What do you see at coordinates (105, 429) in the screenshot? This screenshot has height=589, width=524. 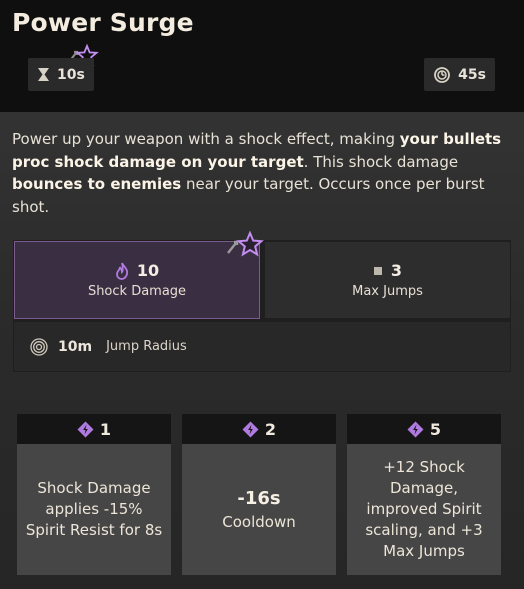 I see `tier-cost: 1` at bounding box center [105, 429].